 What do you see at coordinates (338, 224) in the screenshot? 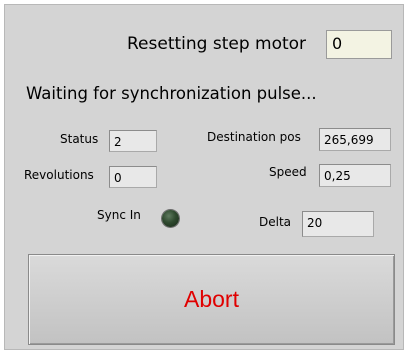
I see `delta-field: 20` at bounding box center [338, 224].